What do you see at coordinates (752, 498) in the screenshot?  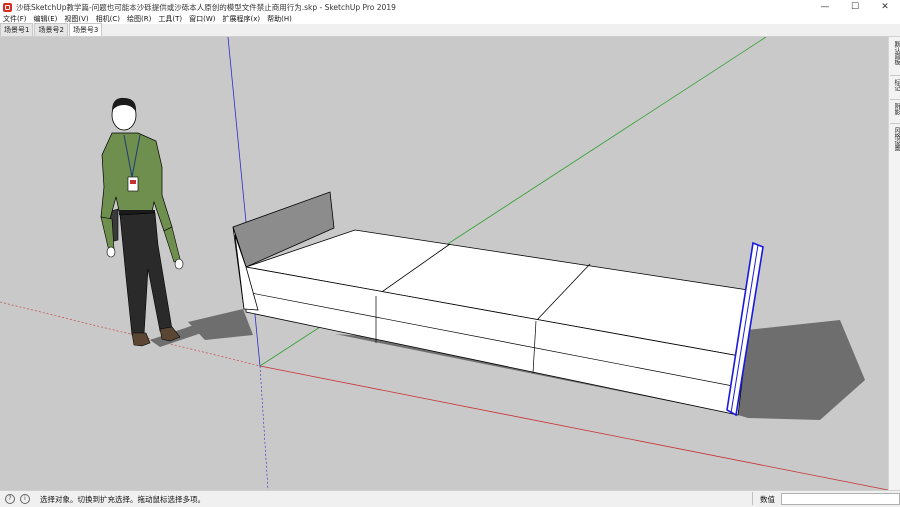 I see `status-divider` at bounding box center [752, 498].